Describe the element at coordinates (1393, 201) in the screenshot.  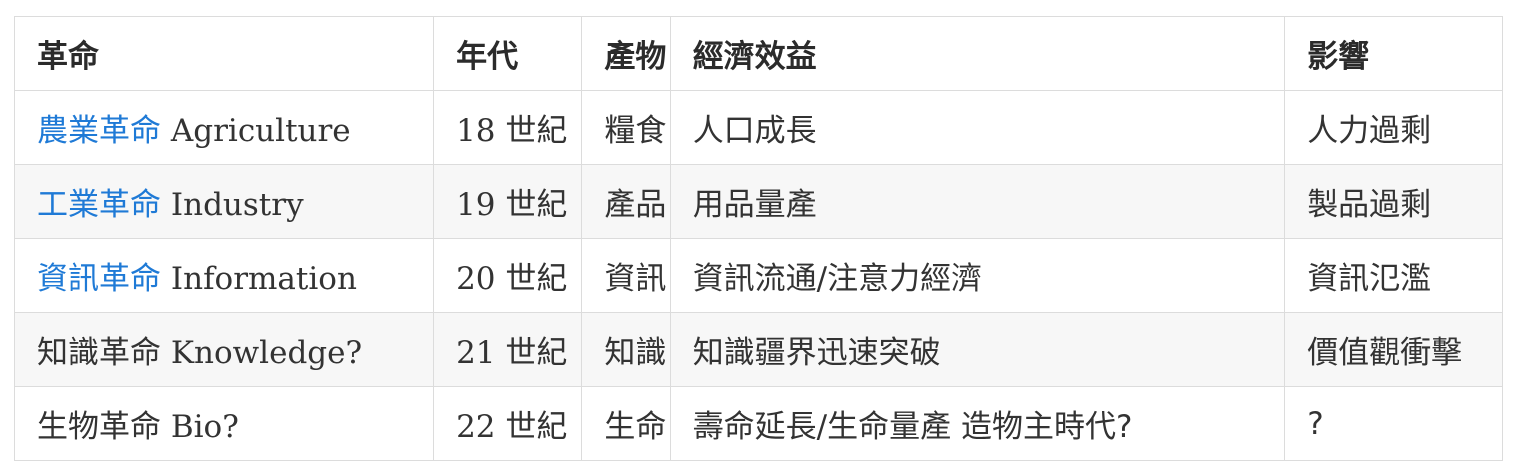
I see `impact-cell: 製品過剩` at that location.